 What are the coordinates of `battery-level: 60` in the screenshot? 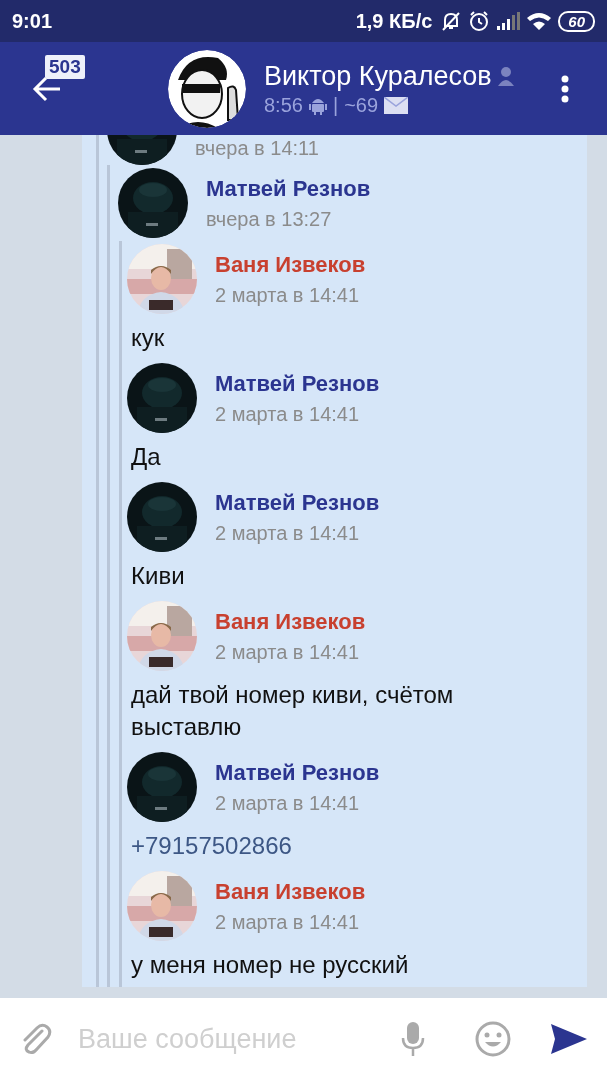 It's located at (576, 21).